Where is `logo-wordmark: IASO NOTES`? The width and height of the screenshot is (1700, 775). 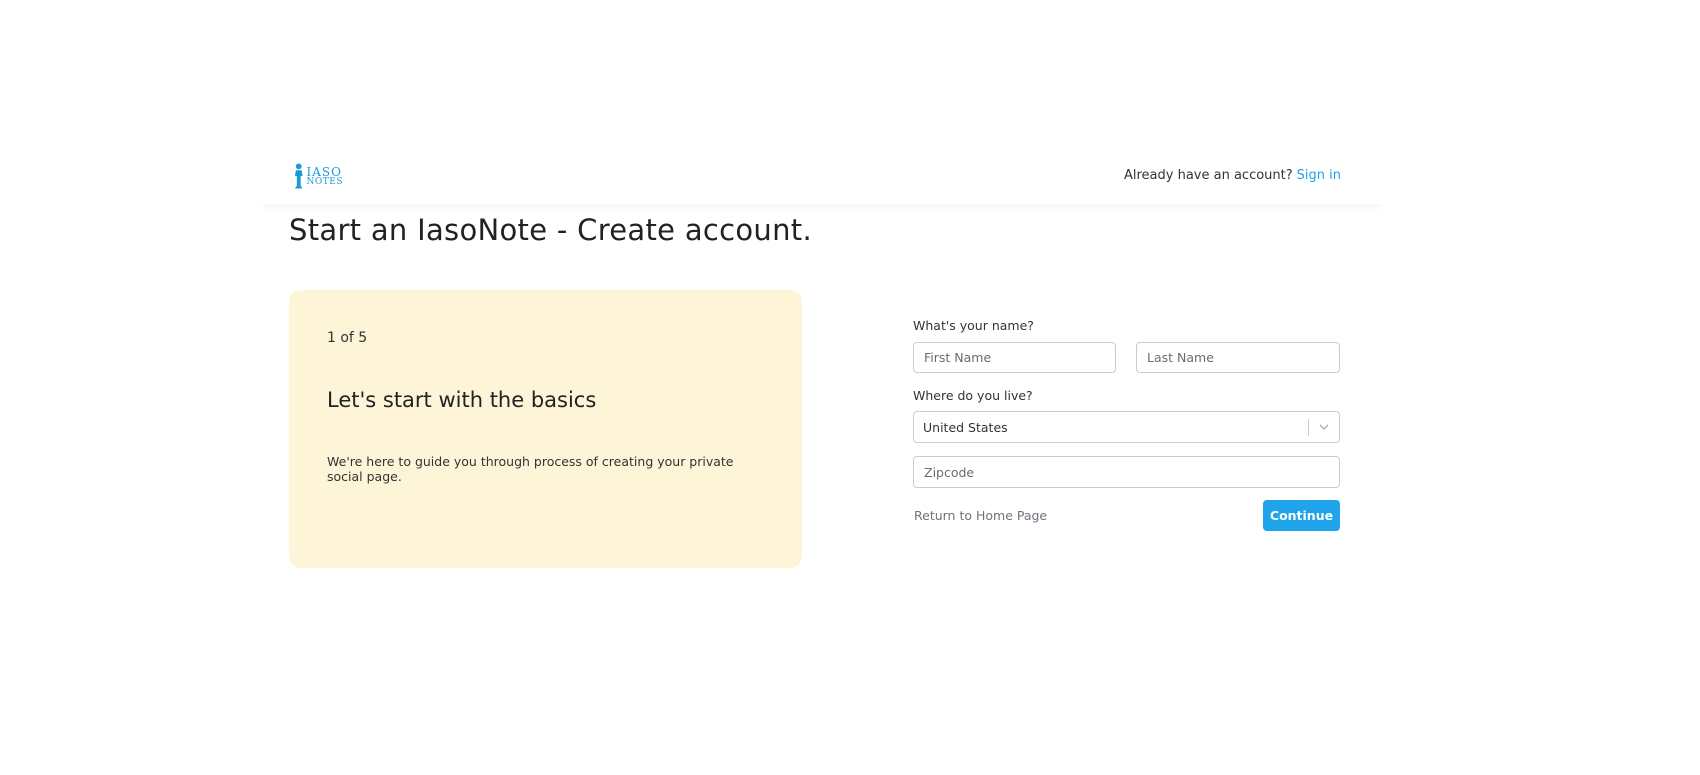
logo-wordmark: IASO NOTES is located at coordinates (325, 176).